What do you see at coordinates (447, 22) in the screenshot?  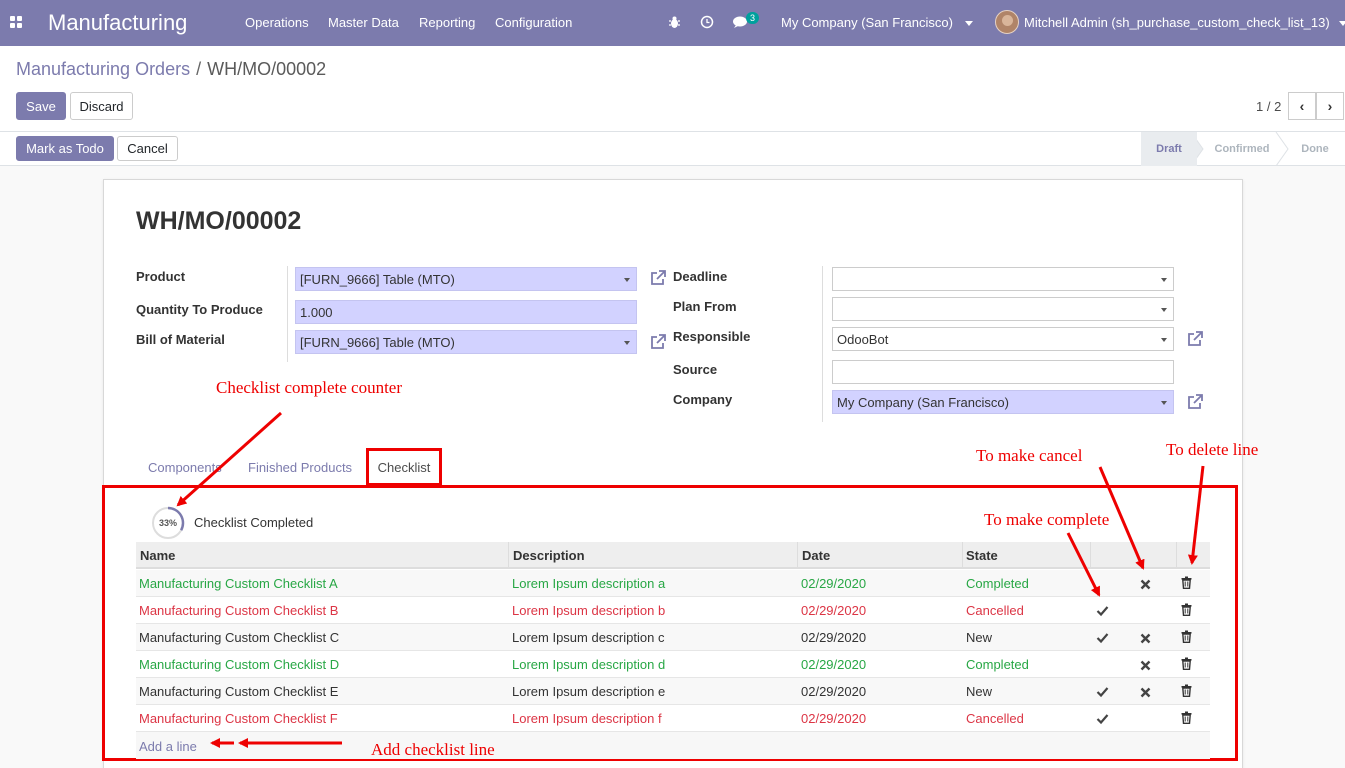 I see `menu-reporting: Reporting` at bounding box center [447, 22].